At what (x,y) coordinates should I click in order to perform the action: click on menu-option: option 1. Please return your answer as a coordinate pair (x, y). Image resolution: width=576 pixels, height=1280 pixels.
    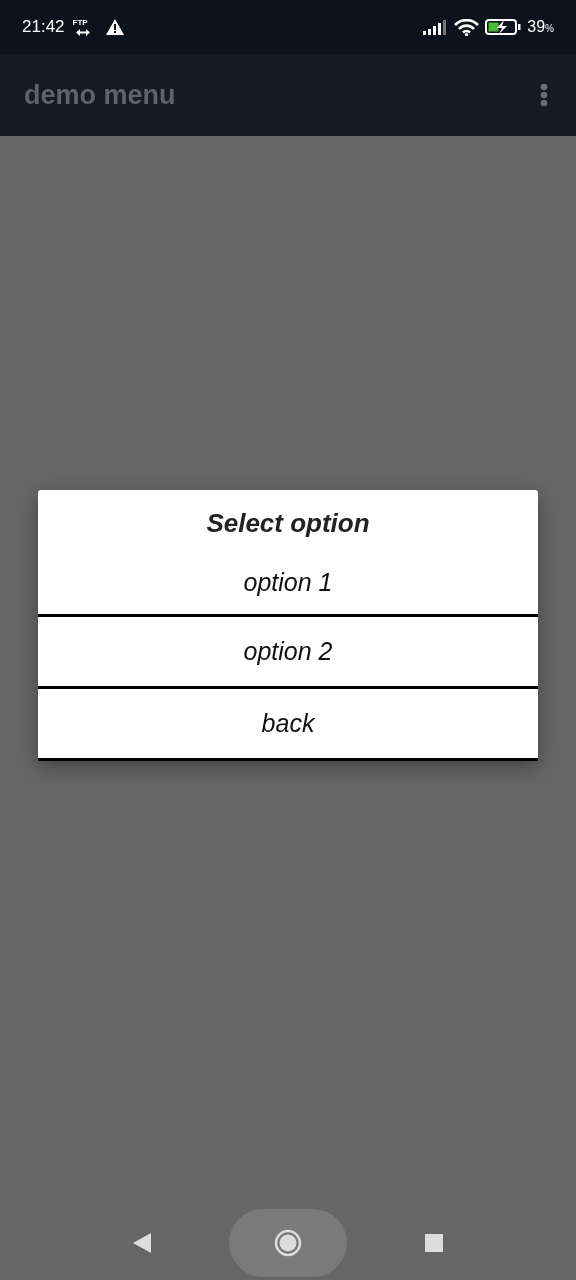
    Looking at the image, I should click on (288, 584).